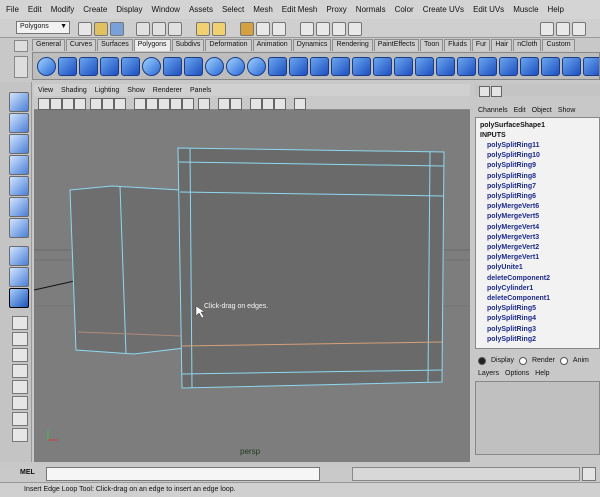  I want to click on poly-plane-icon, so click(130, 66).